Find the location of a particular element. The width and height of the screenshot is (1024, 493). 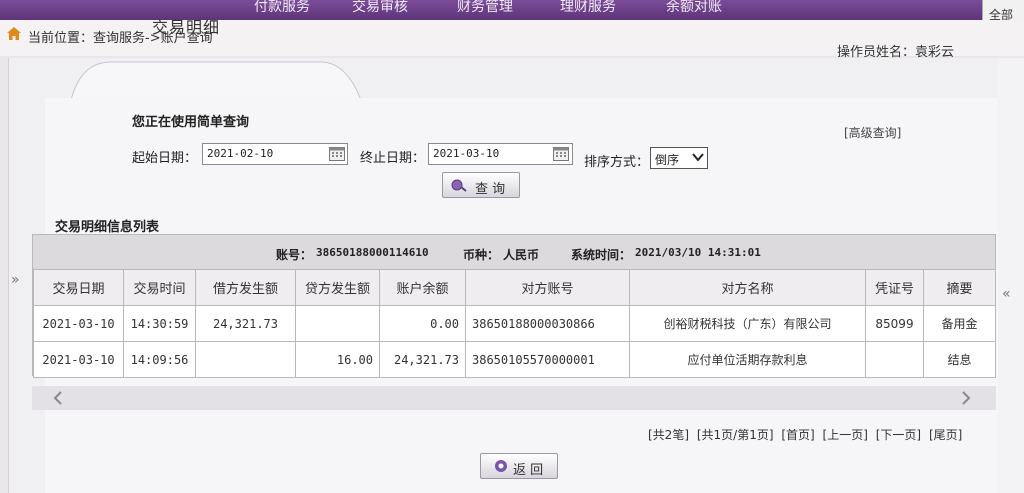

sort-select: 倒序 is located at coordinates (679, 158).